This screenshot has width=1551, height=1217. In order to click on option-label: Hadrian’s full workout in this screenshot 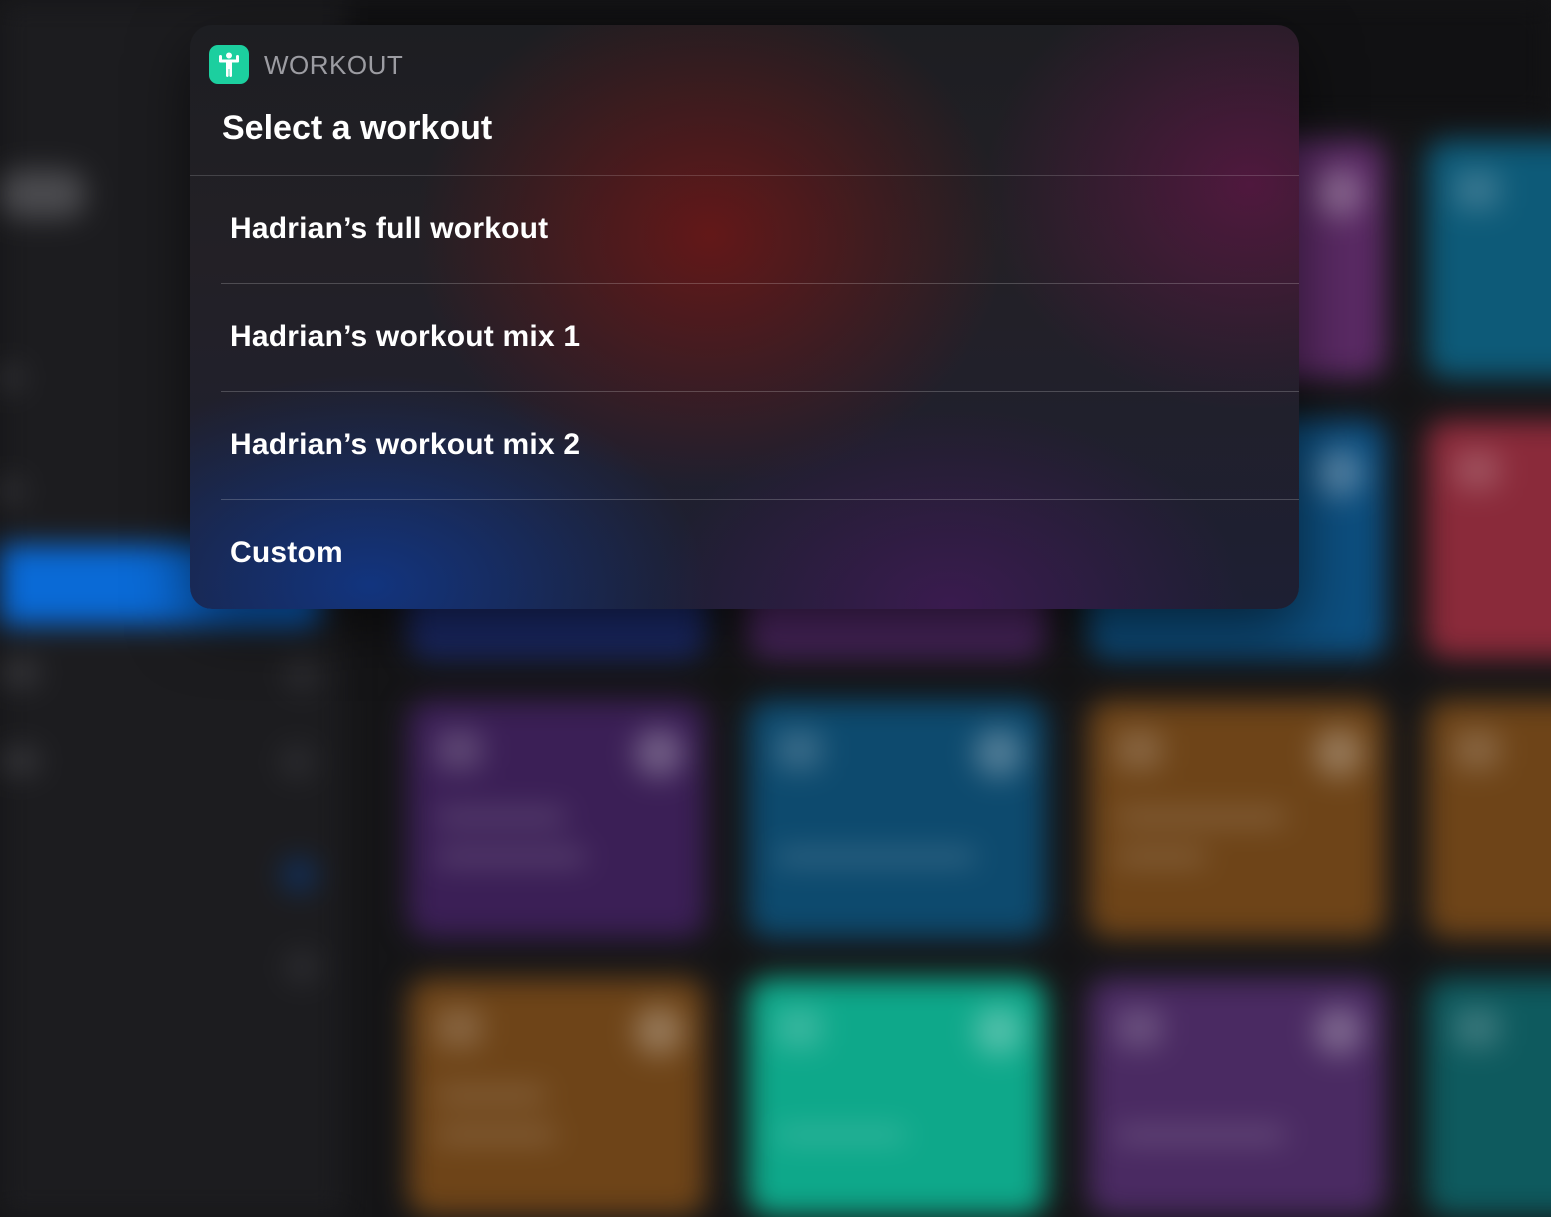, I will do `click(389, 228)`.